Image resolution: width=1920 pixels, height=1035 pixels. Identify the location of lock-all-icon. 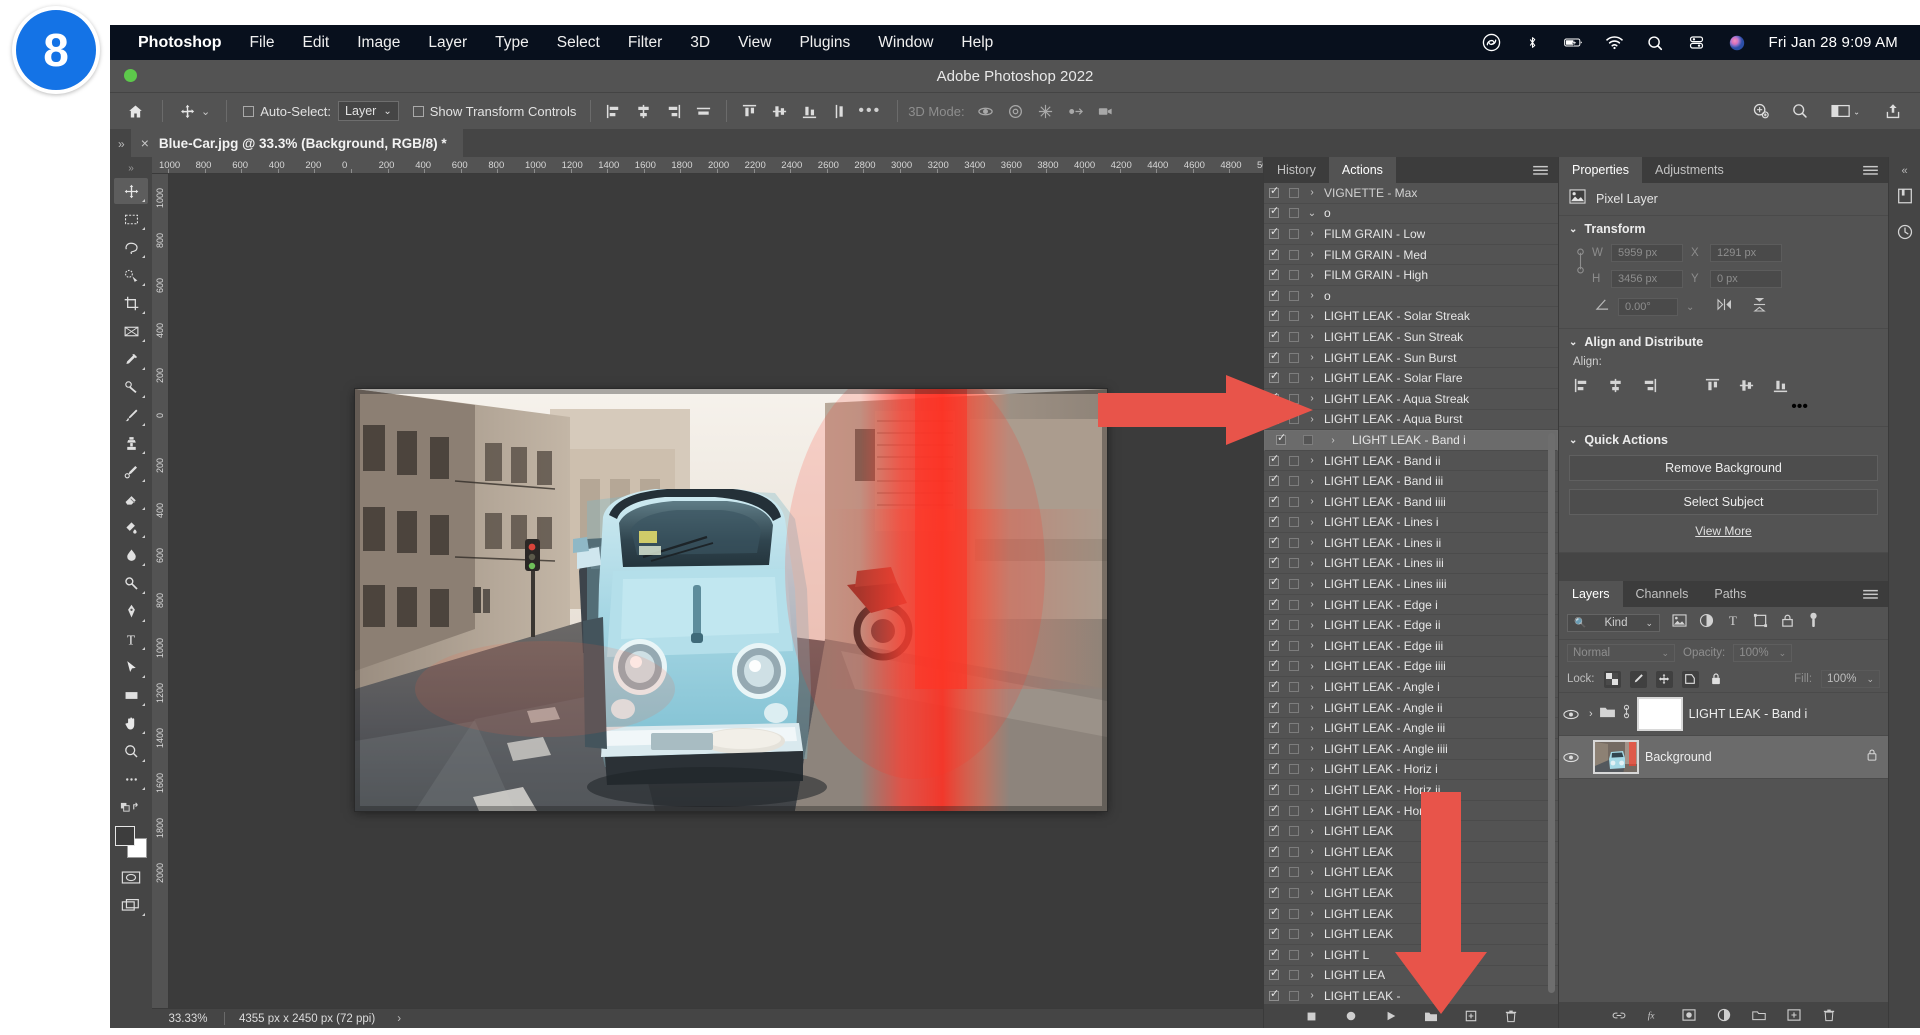
(1716, 679).